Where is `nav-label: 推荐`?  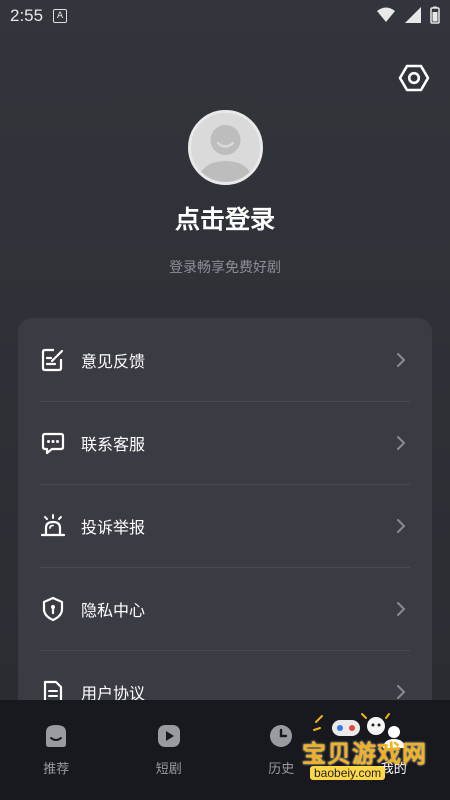 nav-label: 推荐 is located at coordinates (56, 769).